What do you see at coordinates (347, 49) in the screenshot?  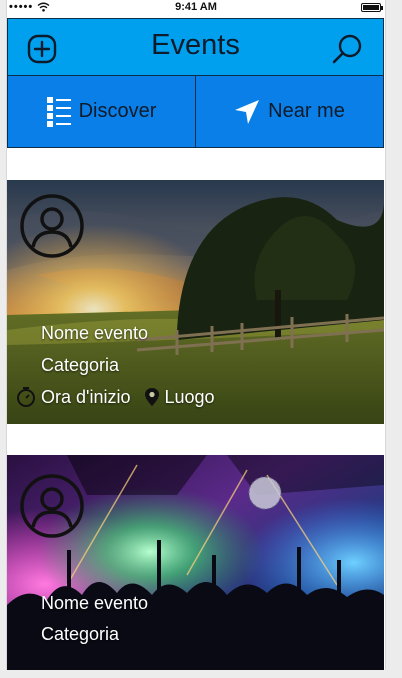 I see `search-icon` at bounding box center [347, 49].